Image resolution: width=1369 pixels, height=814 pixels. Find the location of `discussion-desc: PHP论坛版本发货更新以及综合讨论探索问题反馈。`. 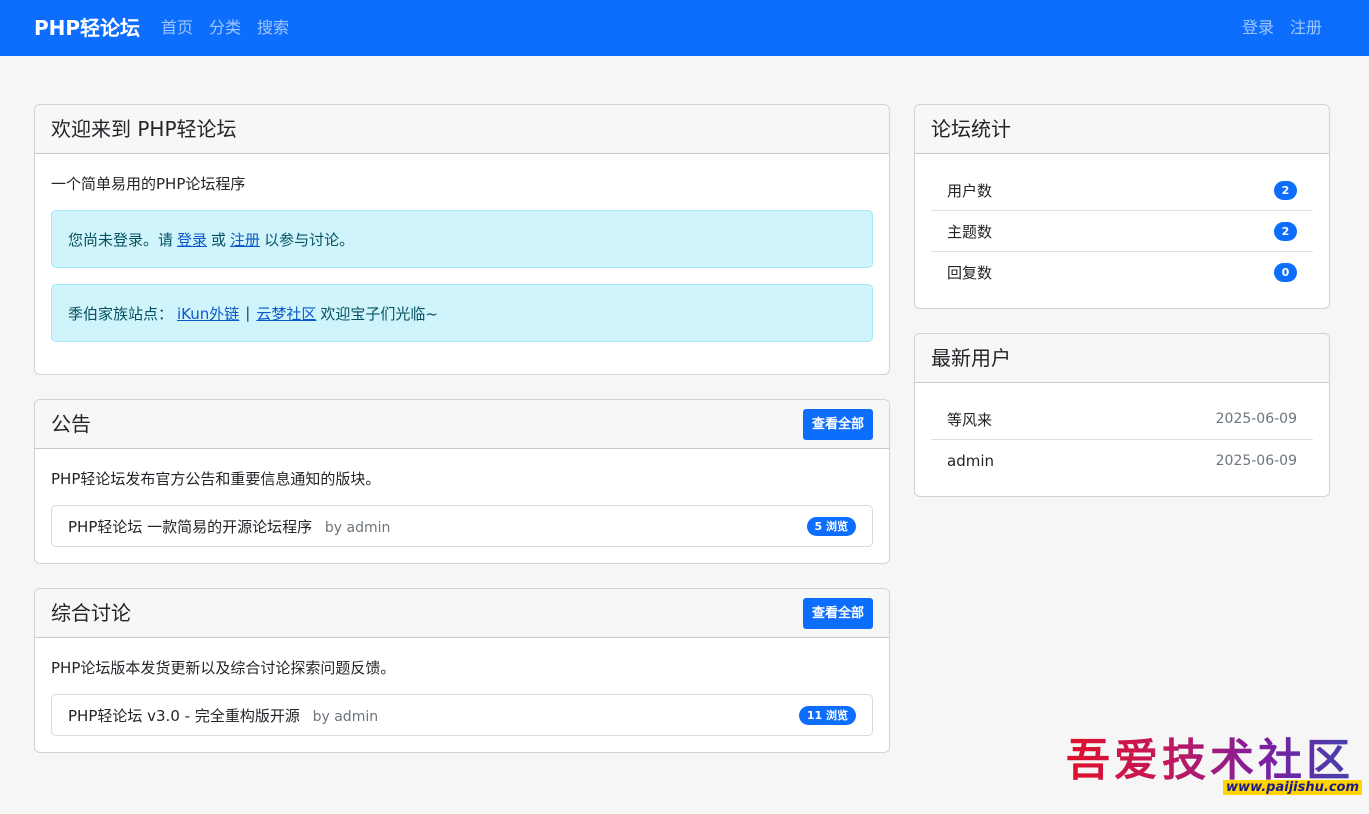

discussion-desc: PHP论坛版本发货更新以及综合讨论探索问题反馈。 is located at coordinates (223, 668).